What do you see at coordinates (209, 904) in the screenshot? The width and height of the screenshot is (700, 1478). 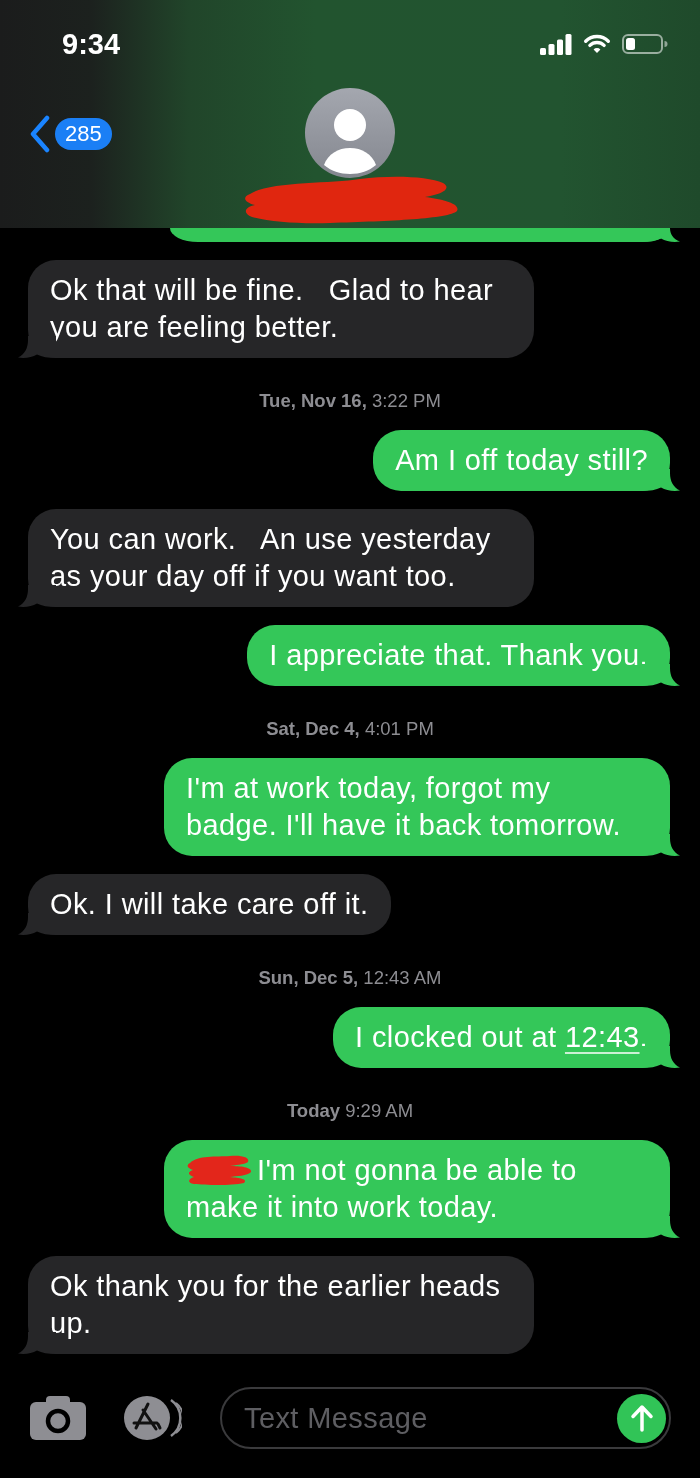 I see `message-text: Ok. I will take care off it.` at bounding box center [209, 904].